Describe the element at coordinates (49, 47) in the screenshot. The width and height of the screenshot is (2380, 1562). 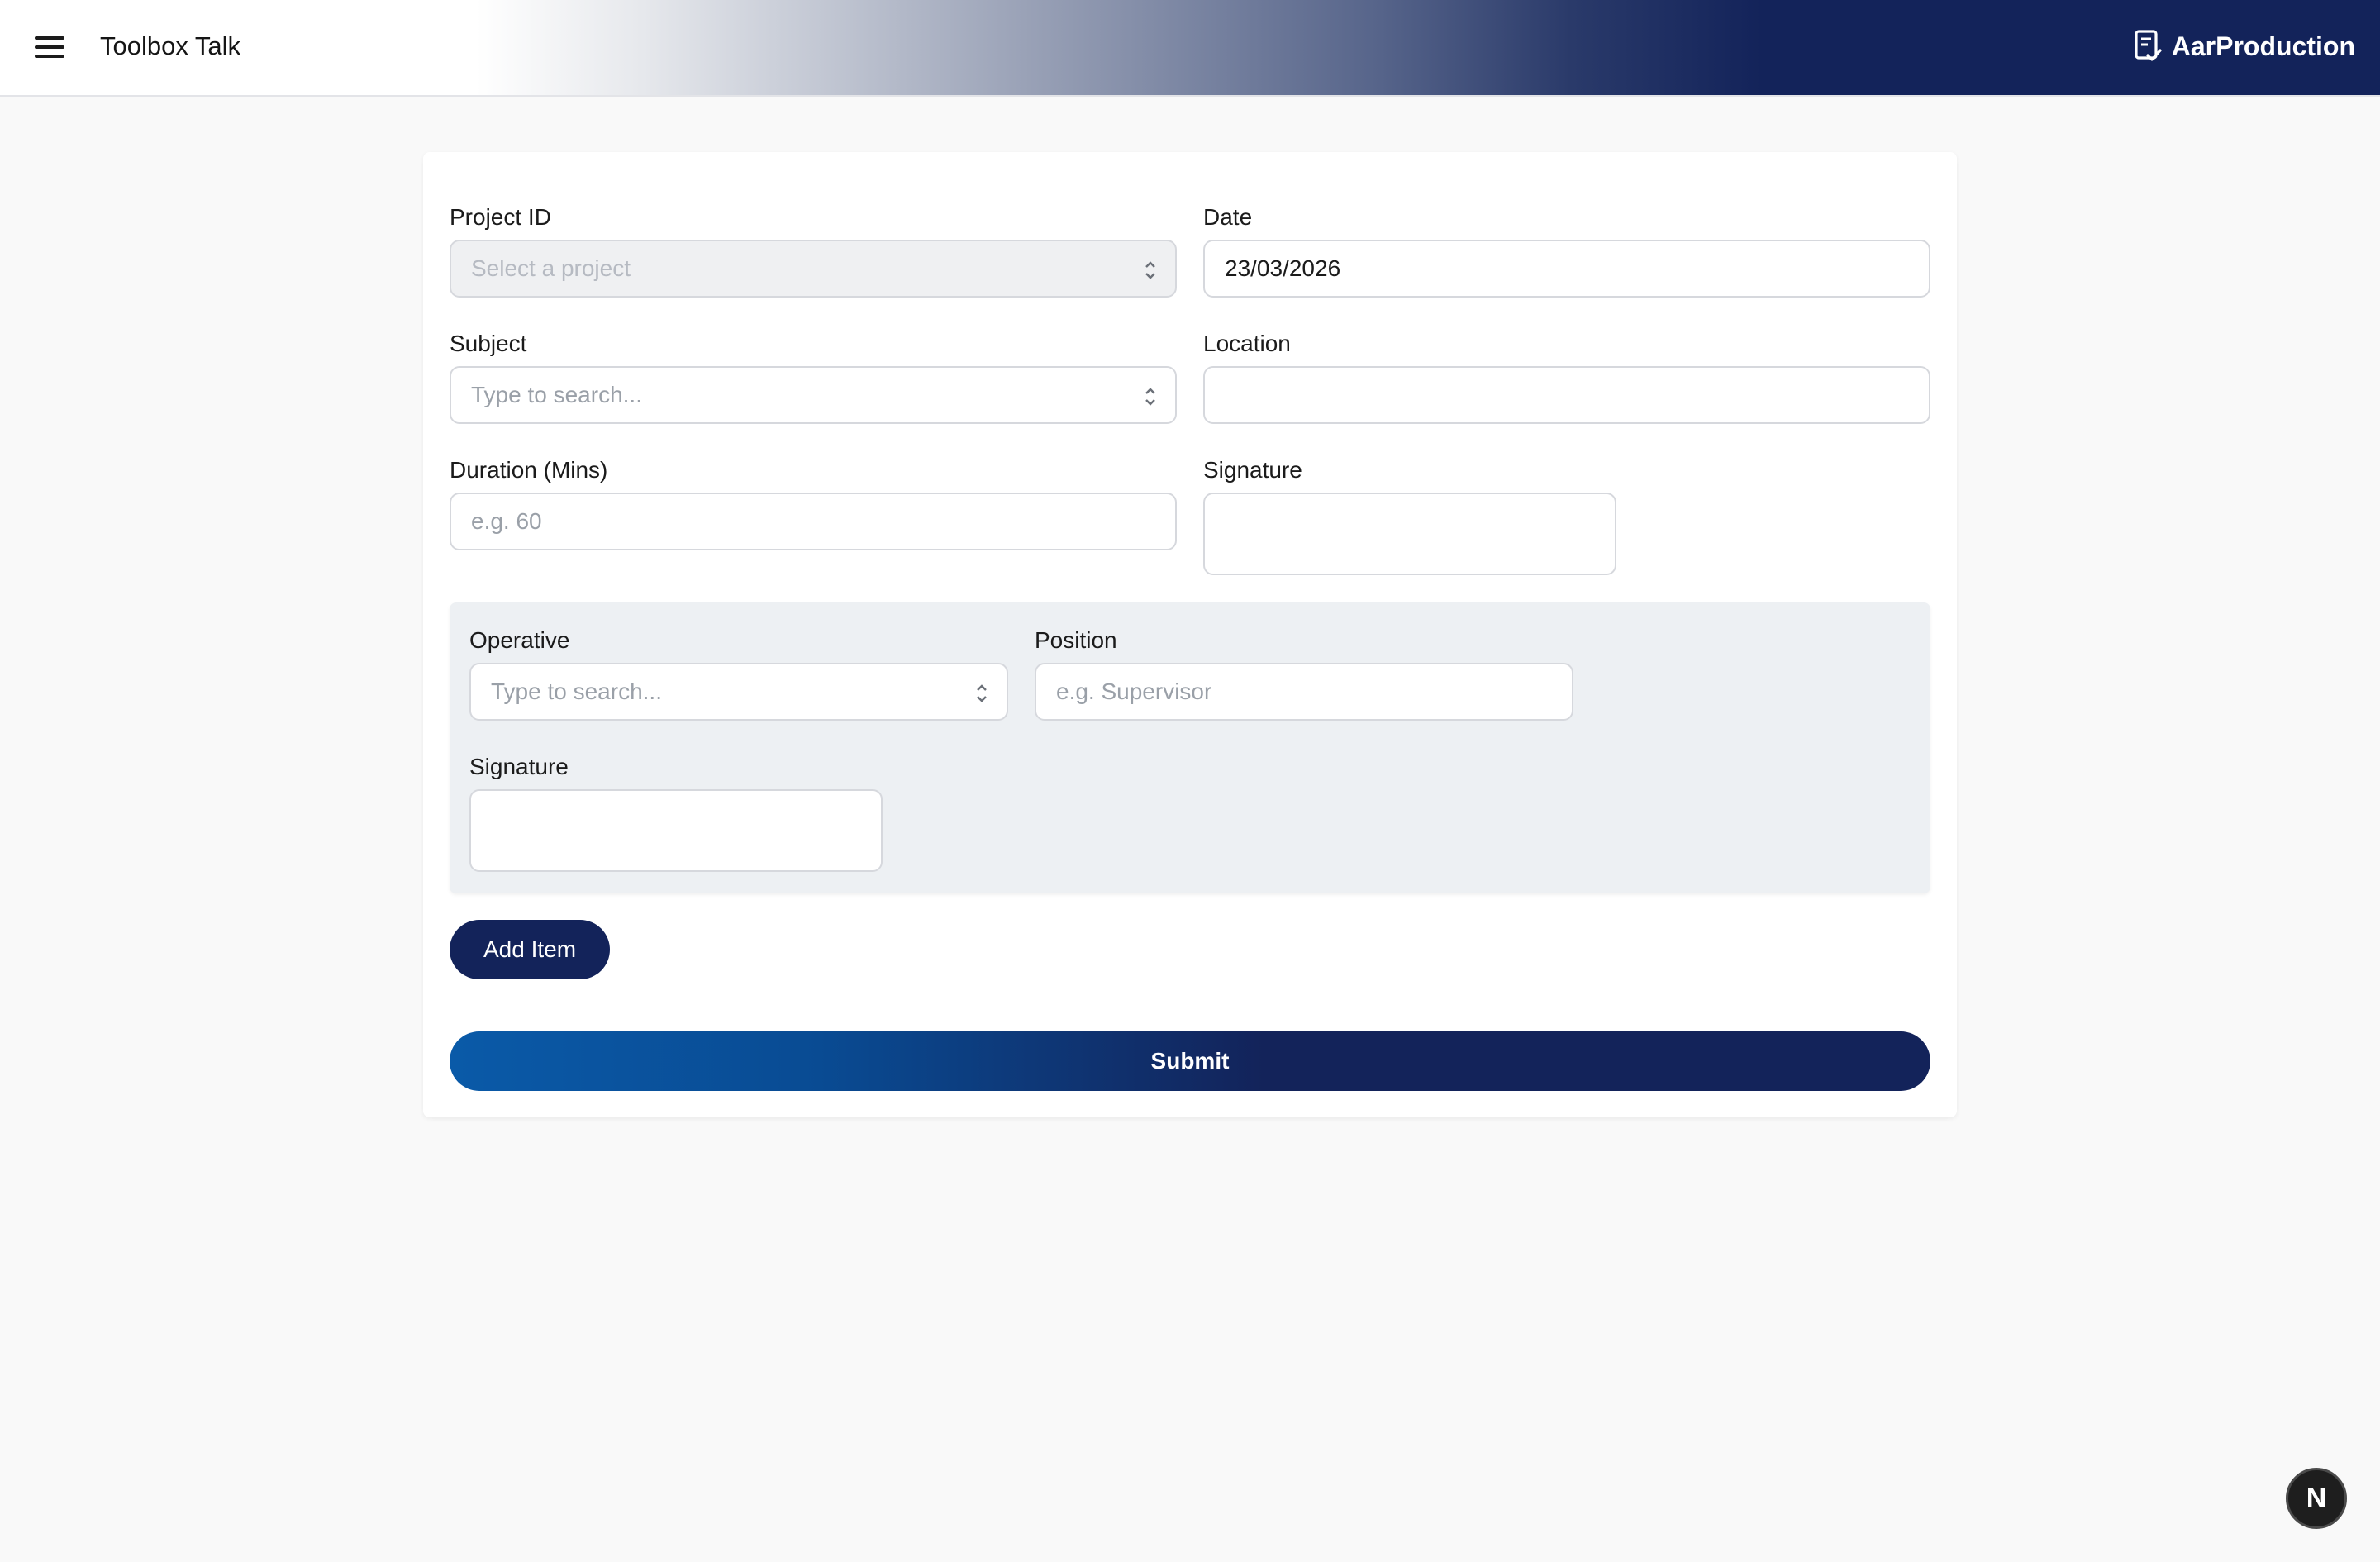
I see `menu-icon` at that location.